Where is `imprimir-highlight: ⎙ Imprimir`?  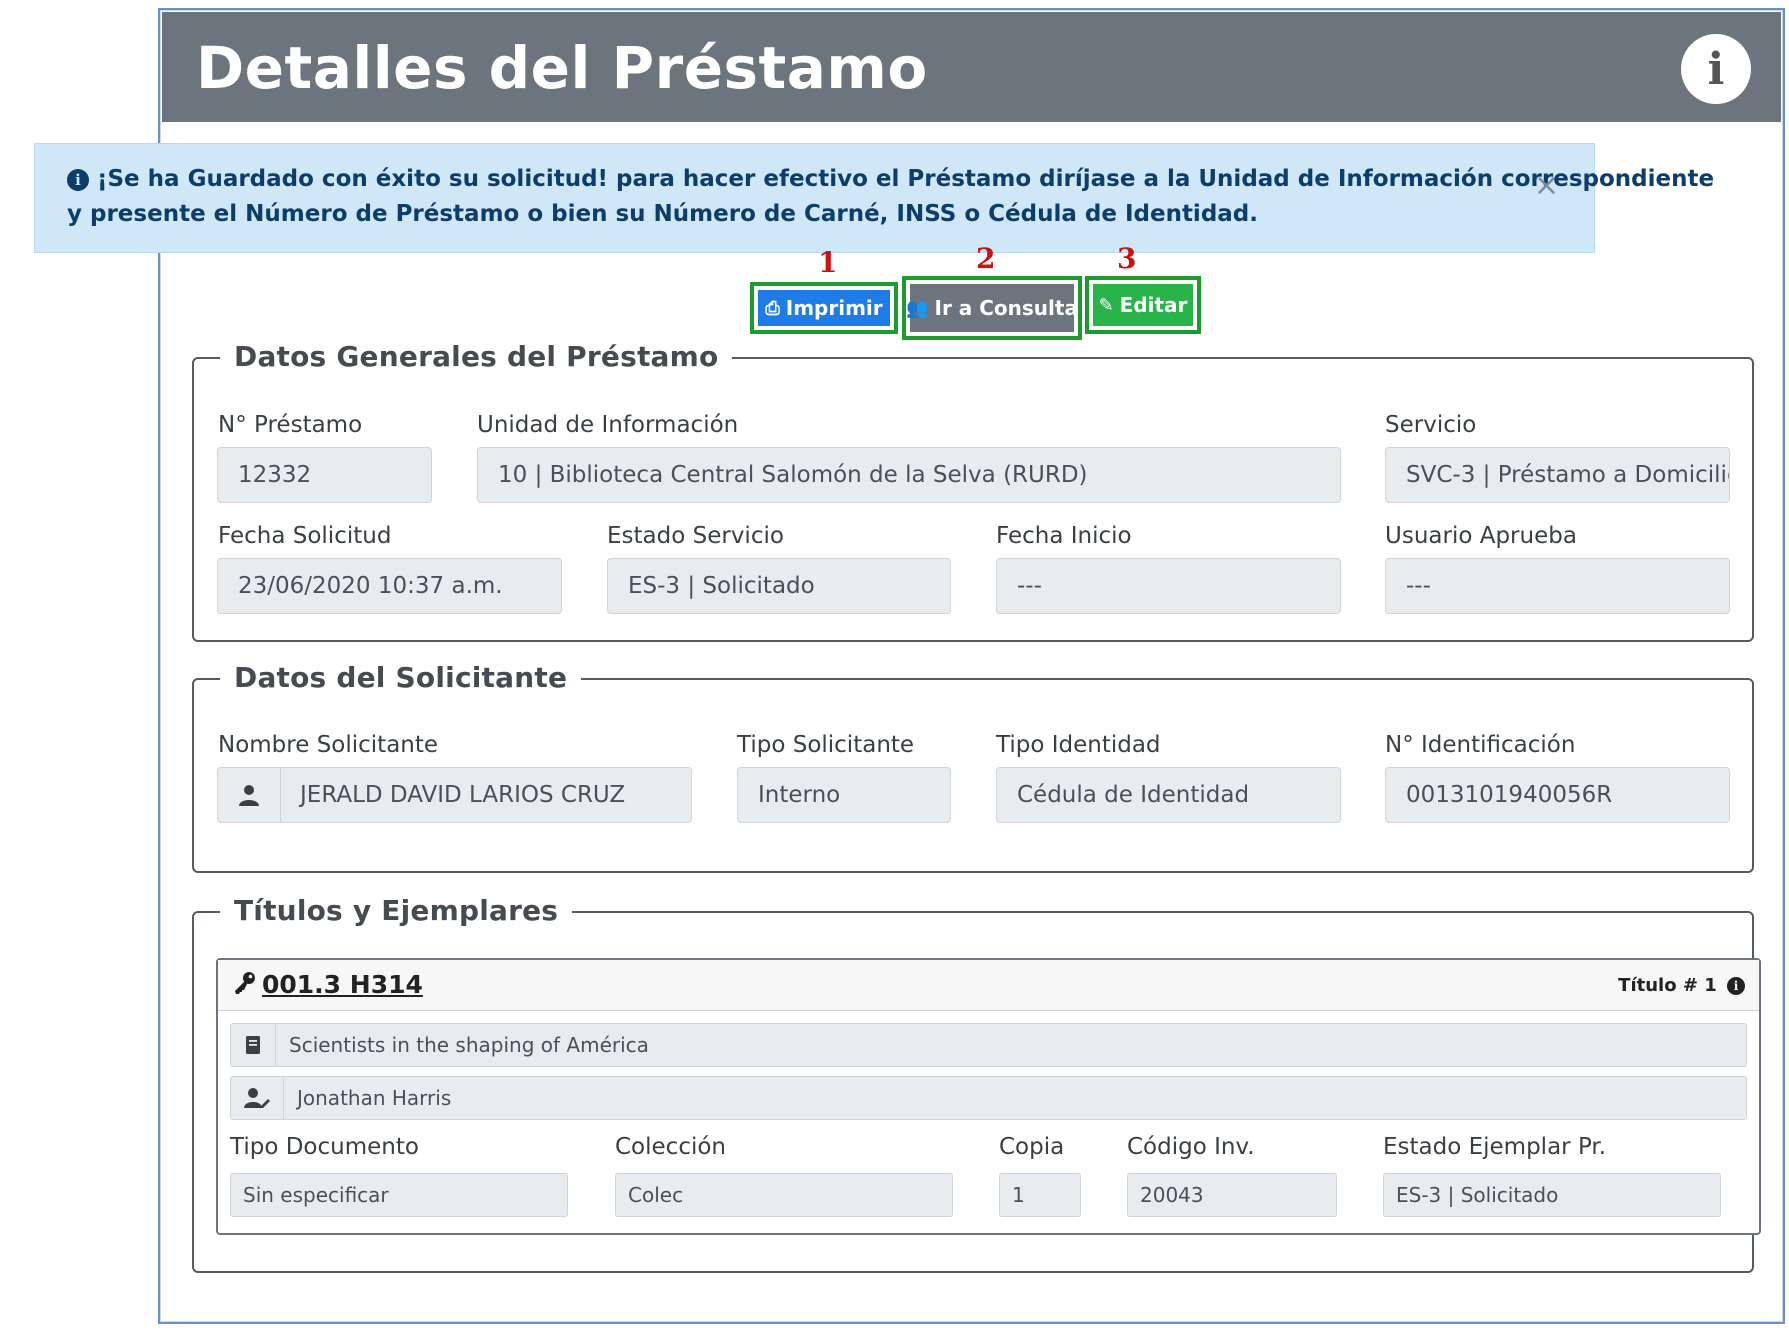 imprimir-highlight: ⎙ Imprimir is located at coordinates (824, 308).